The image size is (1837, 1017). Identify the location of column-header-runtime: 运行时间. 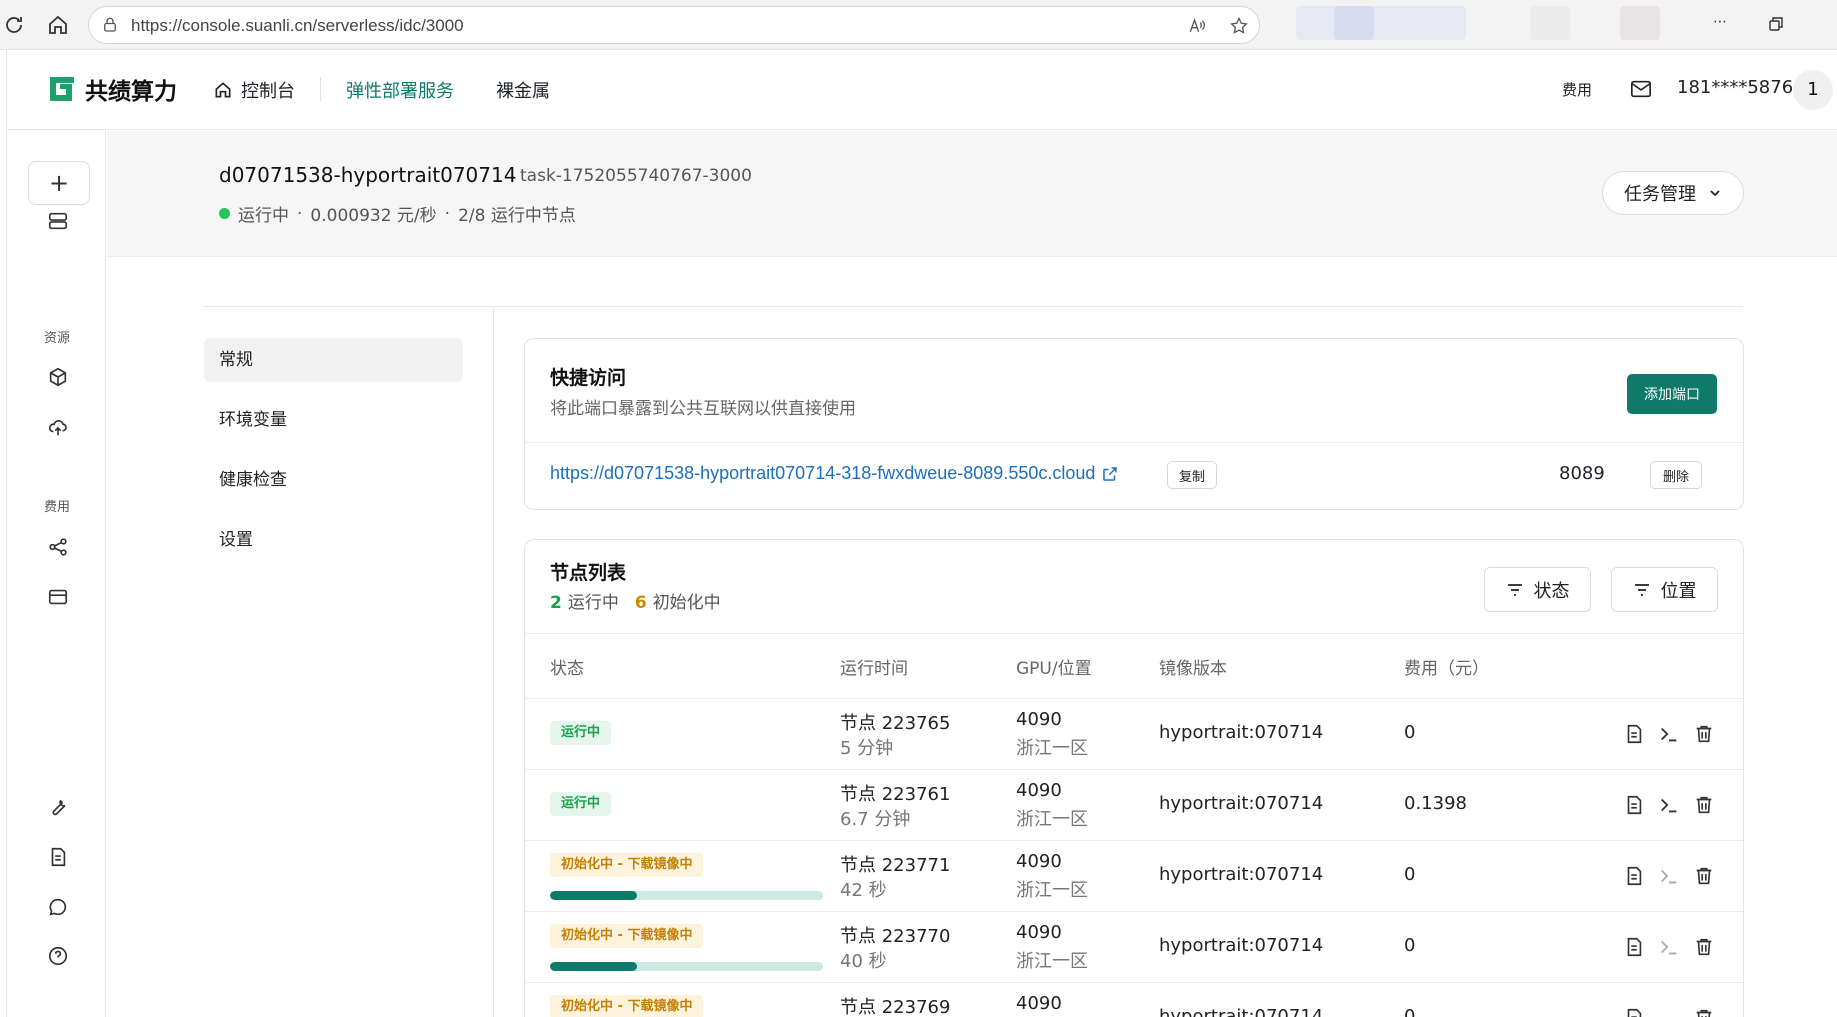
(874, 669).